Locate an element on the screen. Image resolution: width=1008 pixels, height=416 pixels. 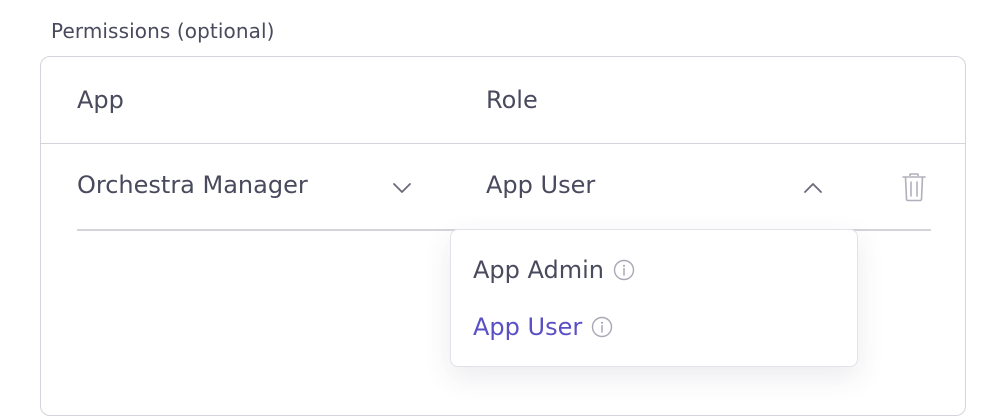
role-select-value: App User is located at coordinates (541, 185).